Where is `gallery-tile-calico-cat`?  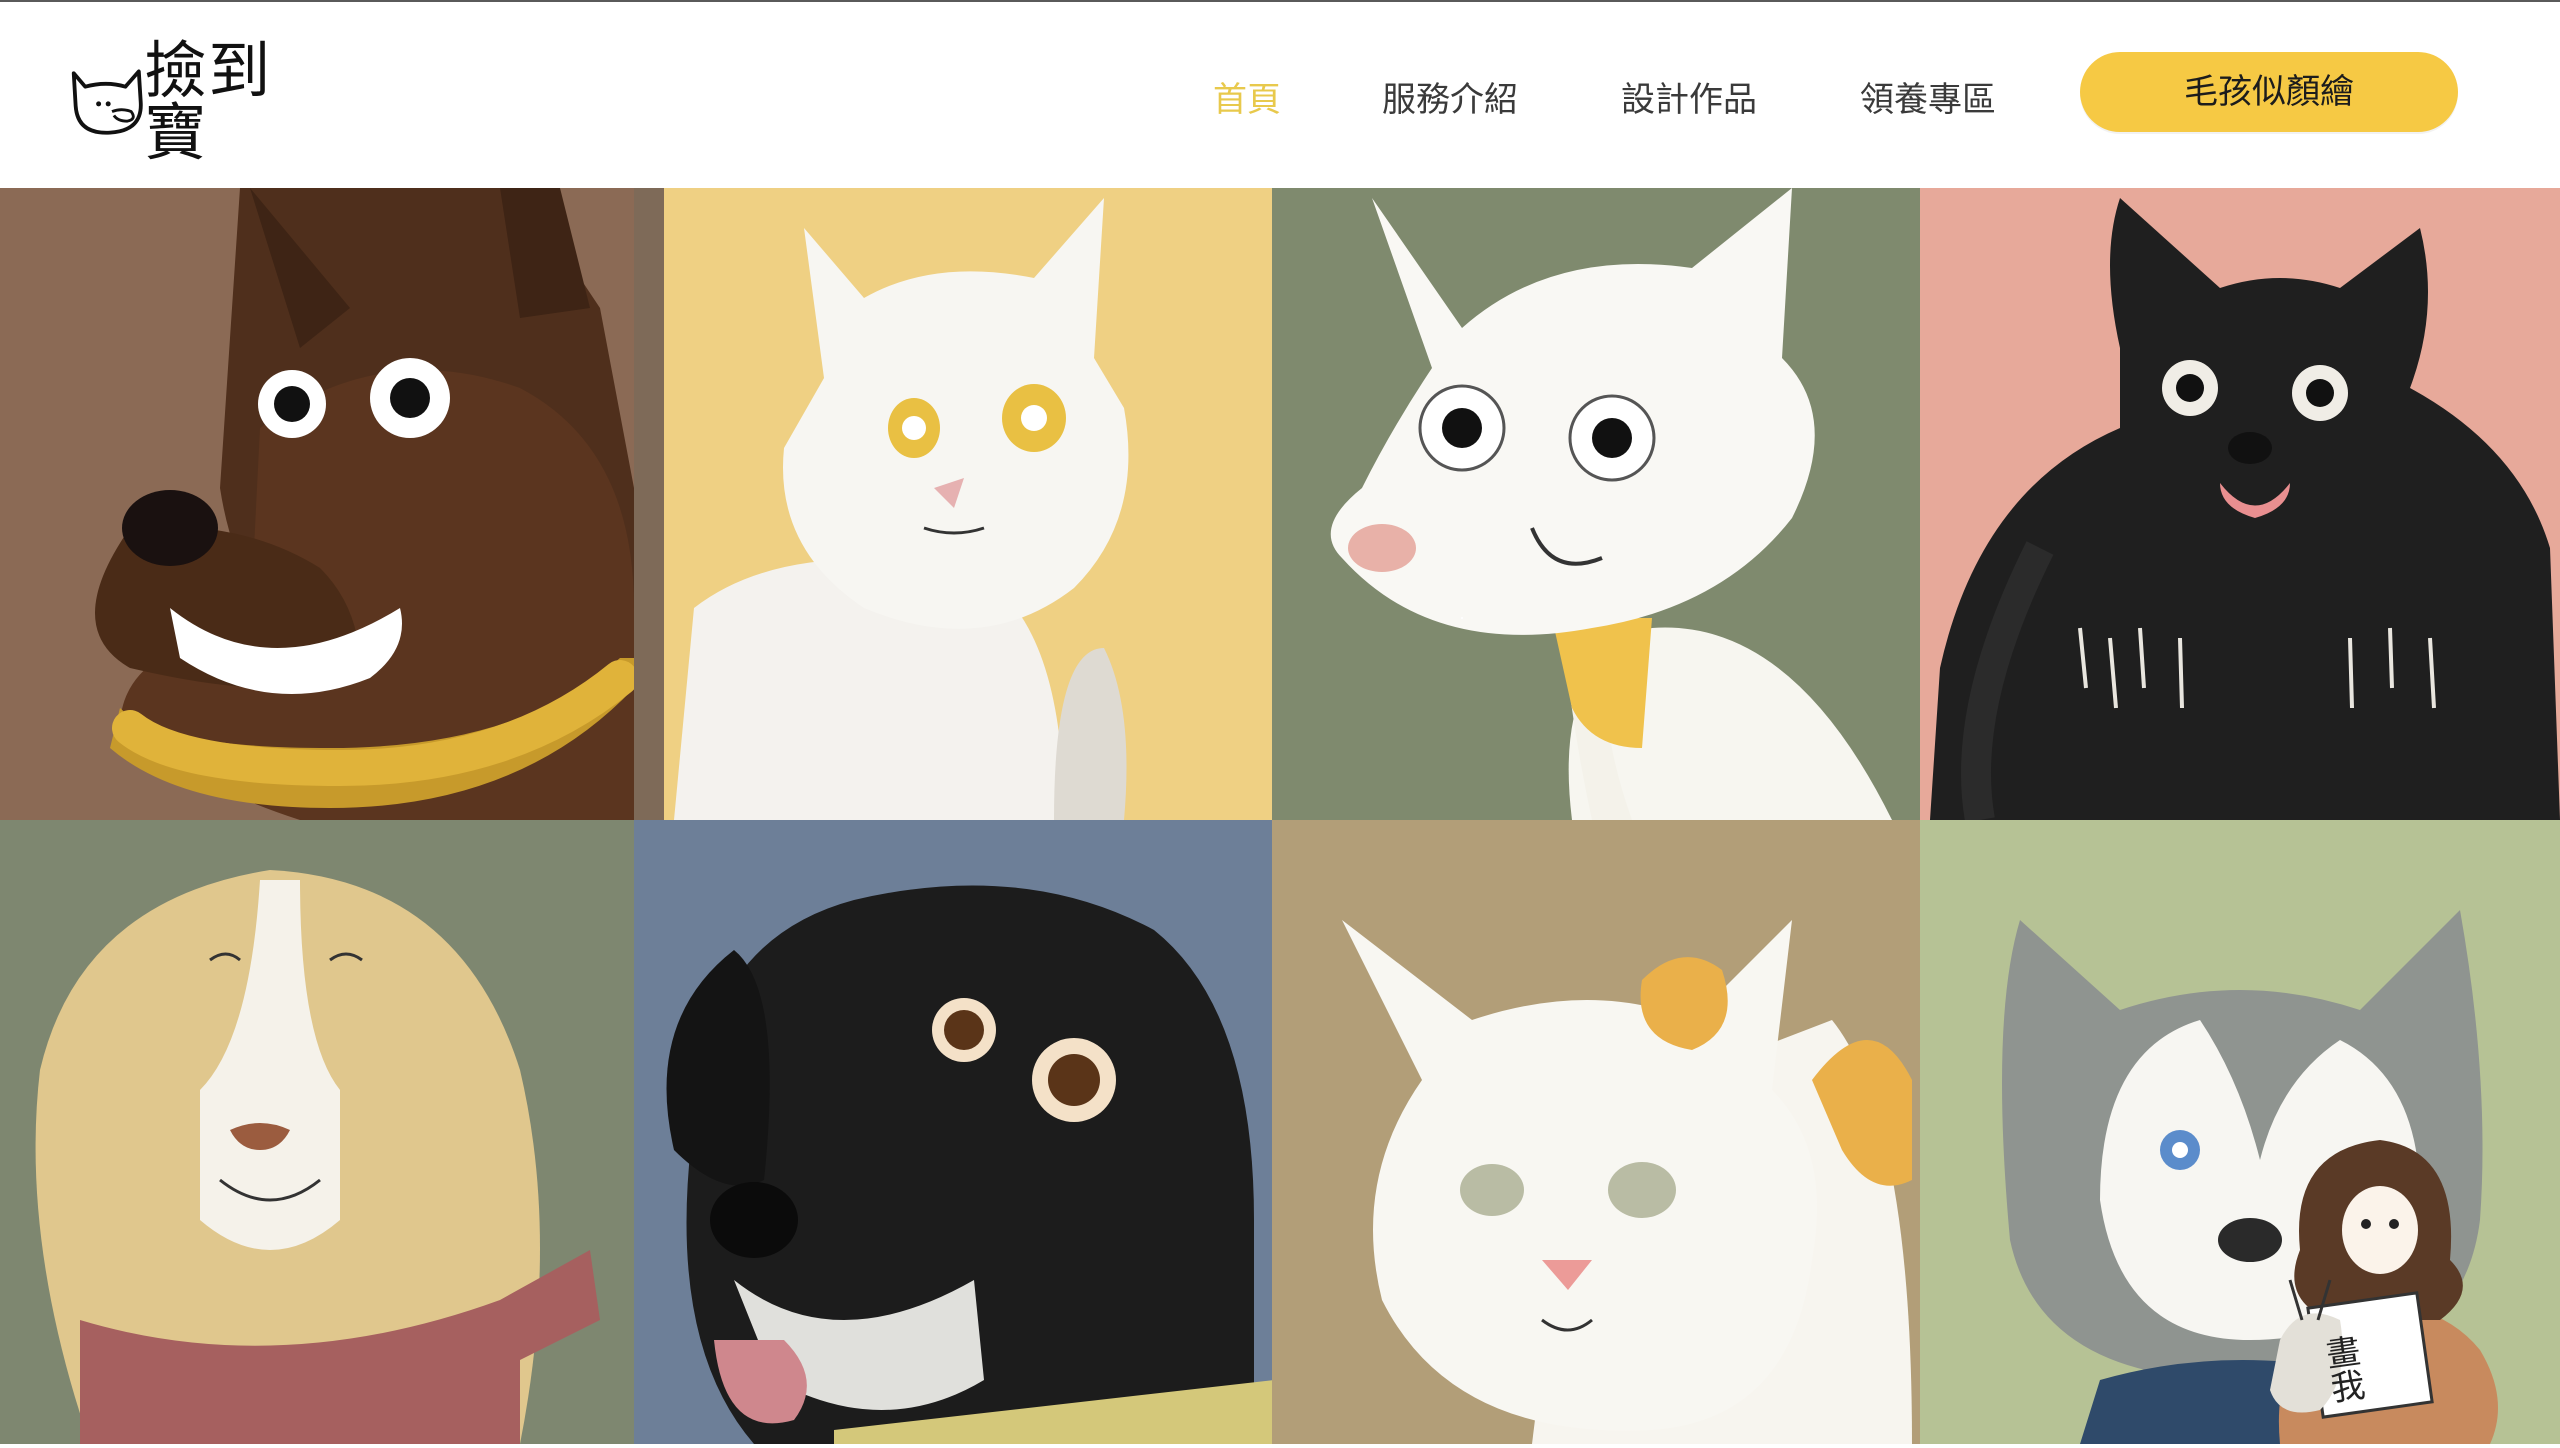
gallery-tile-calico-cat is located at coordinates (1596, 1132).